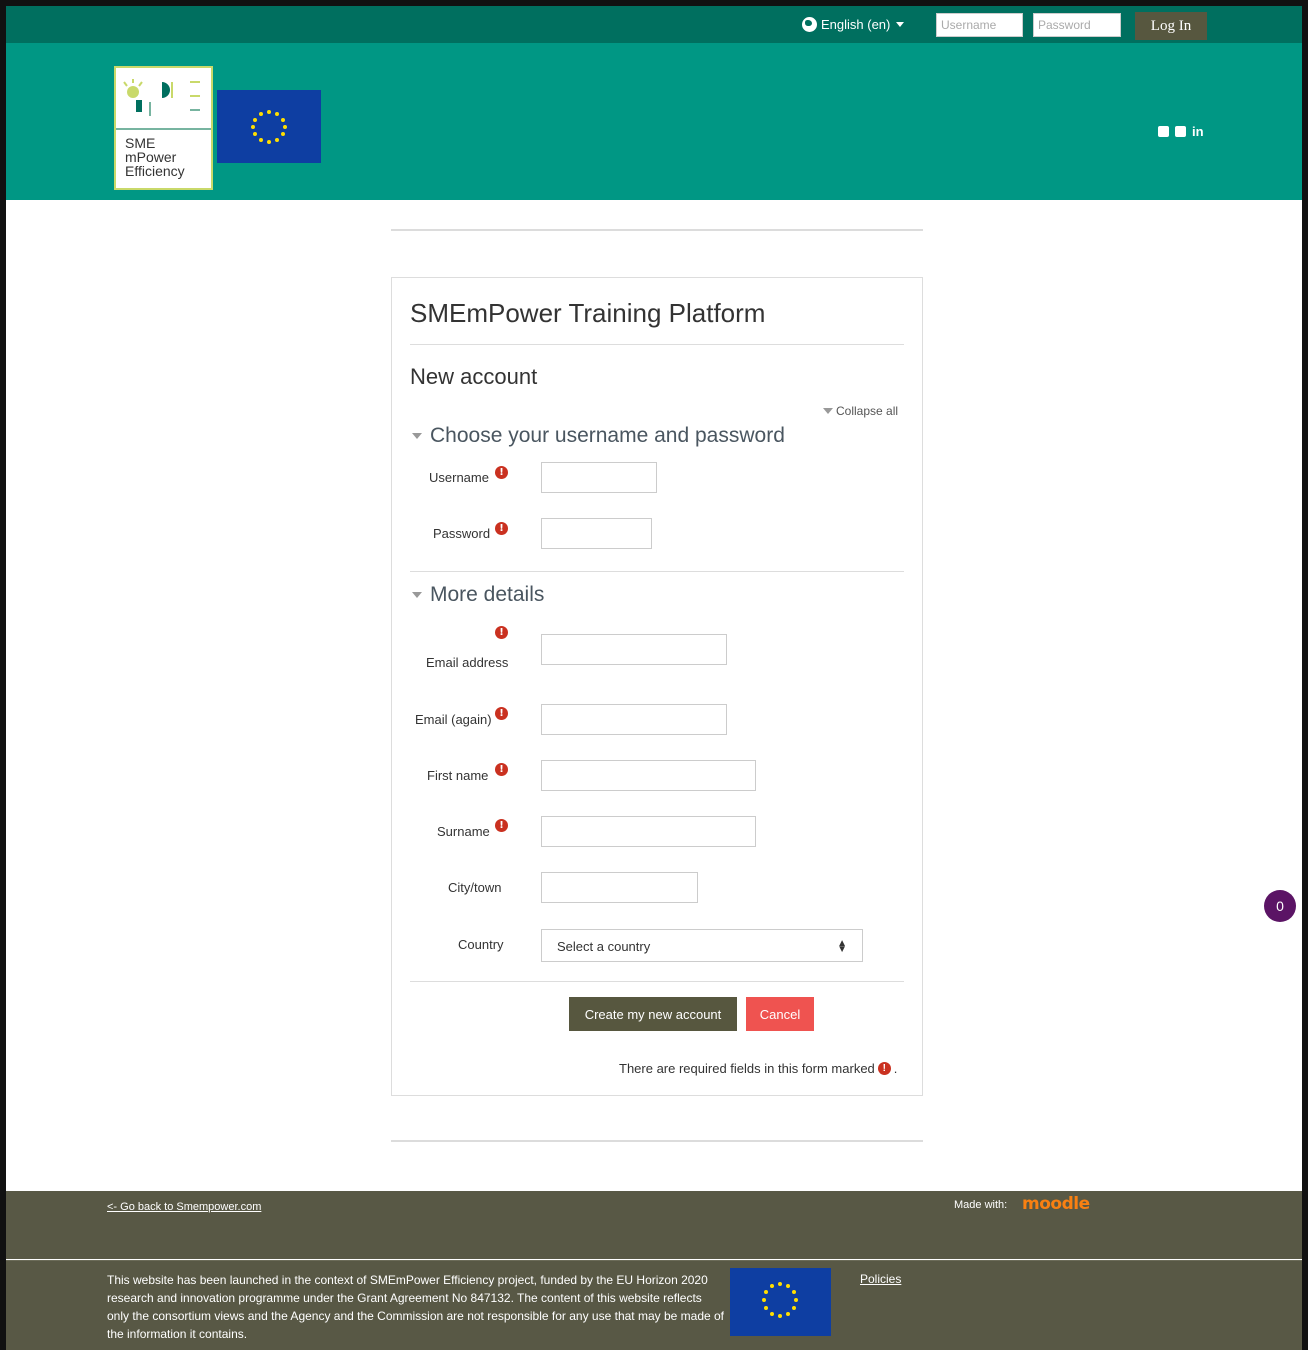  Describe the element at coordinates (1171, 26) in the screenshot. I see `login-button: Log In` at that location.